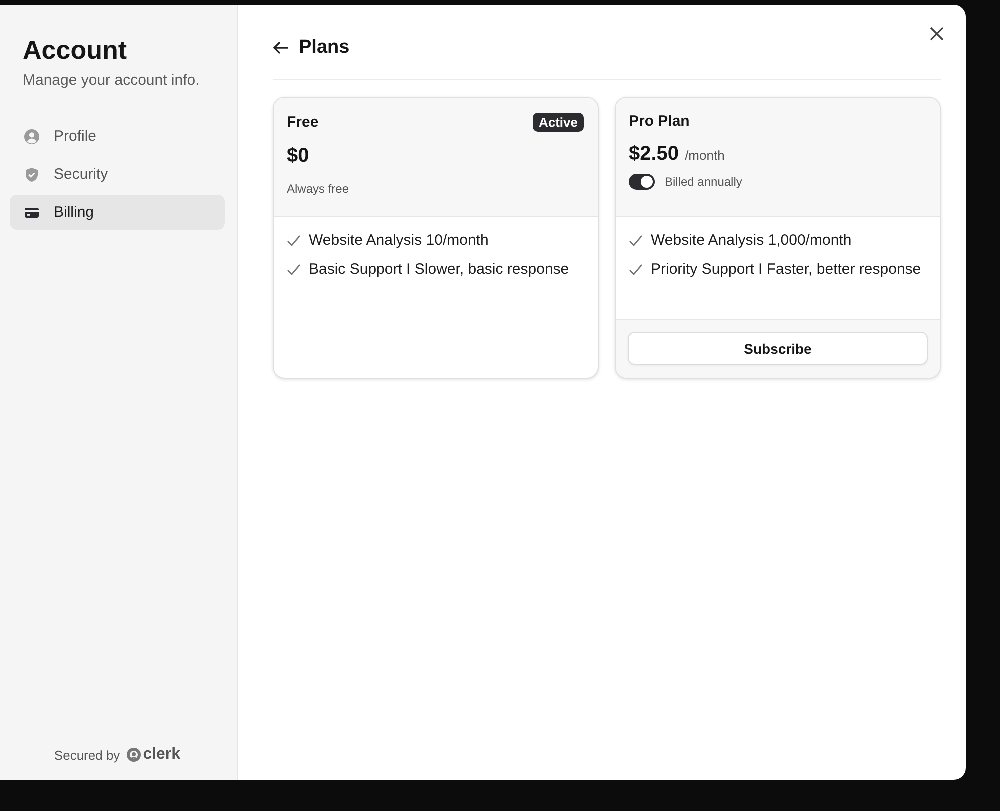 The height and width of the screenshot is (811, 1000). What do you see at coordinates (153, 755) in the screenshot?
I see `brand-logo: clerk` at bounding box center [153, 755].